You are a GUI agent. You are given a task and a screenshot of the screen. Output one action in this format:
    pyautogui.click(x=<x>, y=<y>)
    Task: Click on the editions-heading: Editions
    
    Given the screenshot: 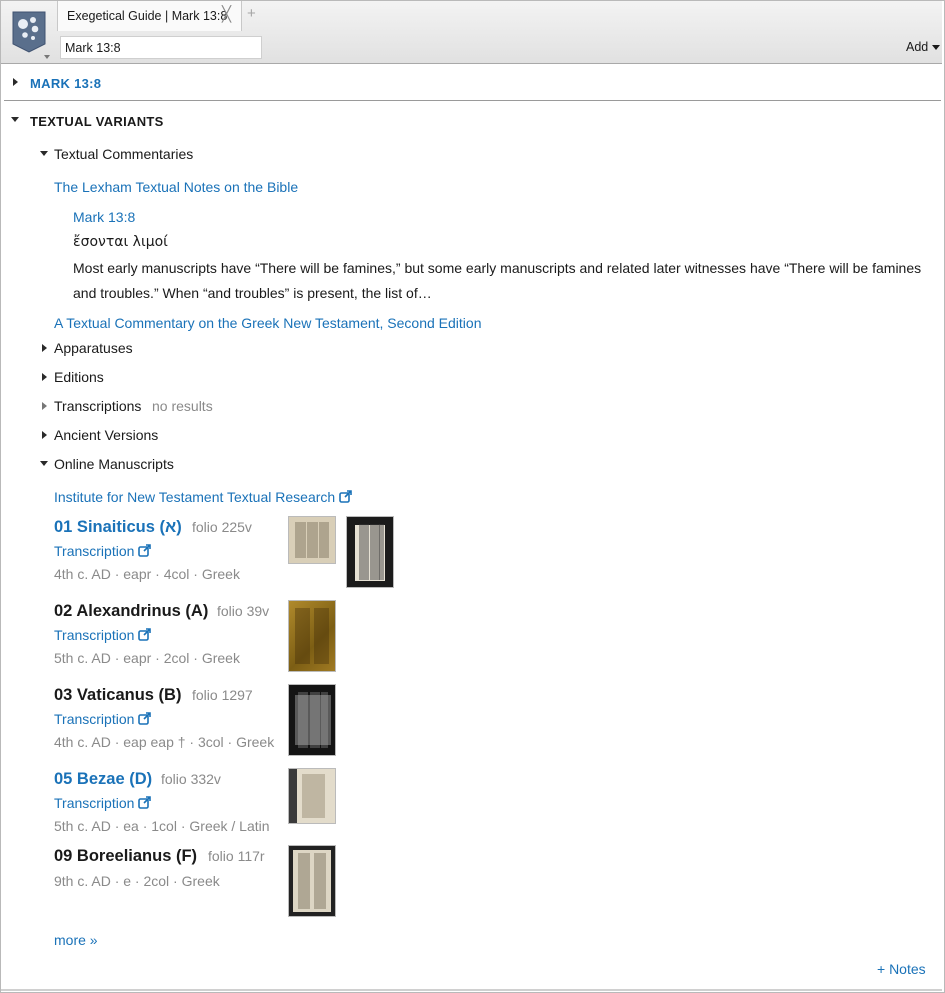 What is the action you would take?
    pyautogui.click(x=79, y=377)
    